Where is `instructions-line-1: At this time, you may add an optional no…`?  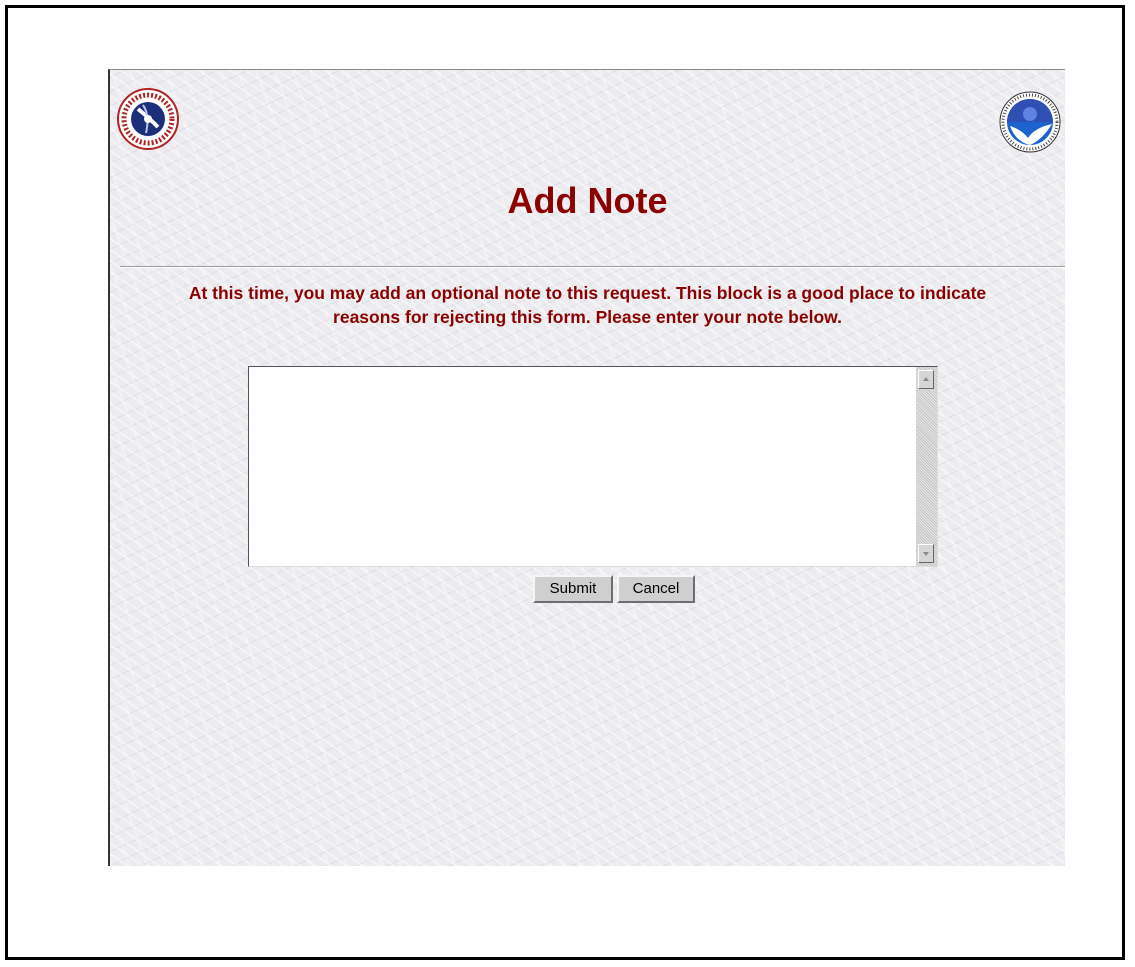 instructions-line-1: At this time, you may add an optional no… is located at coordinates (587, 293).